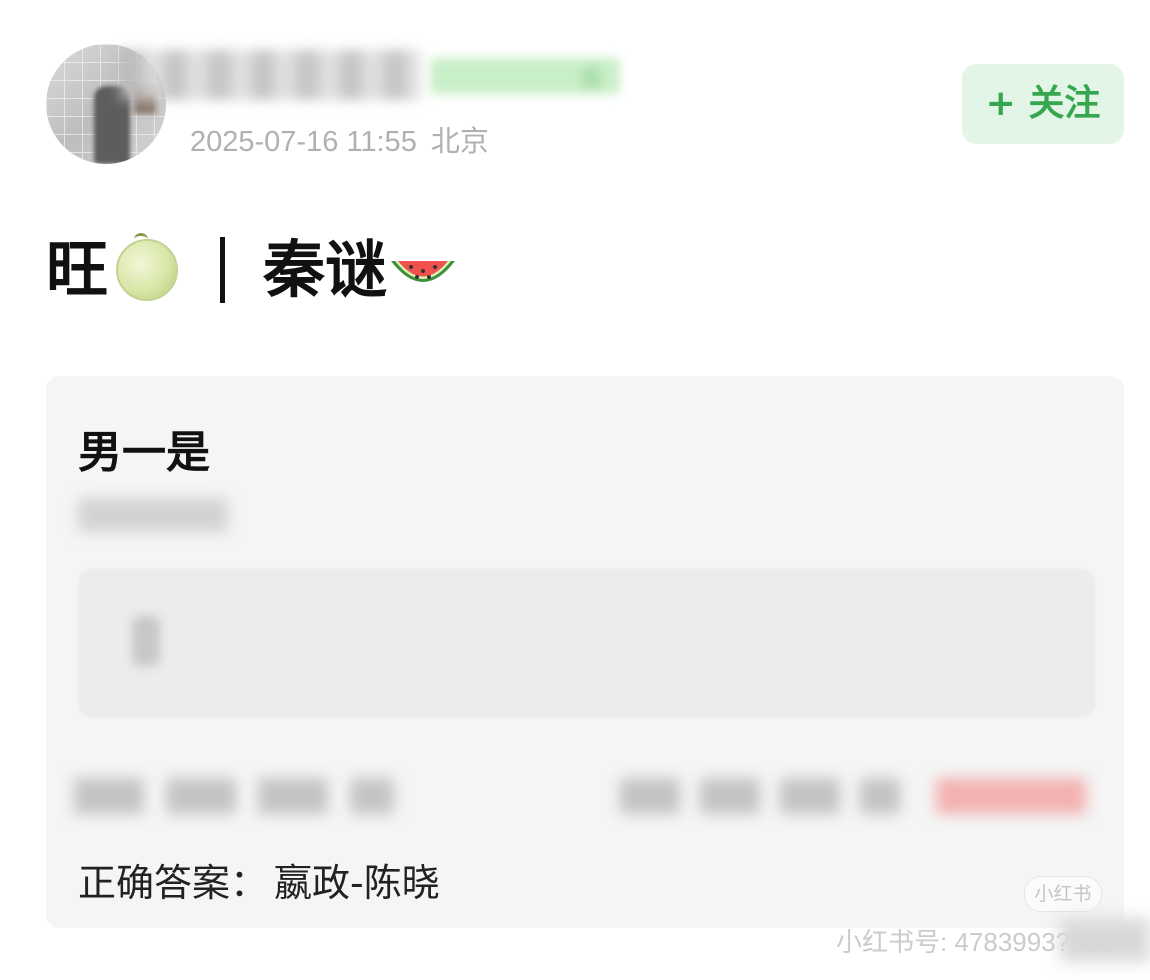 Image resolution: width=1150 pixels, height=980 pixels. I want to click on melon-emoji-icon, so click(147, 266).